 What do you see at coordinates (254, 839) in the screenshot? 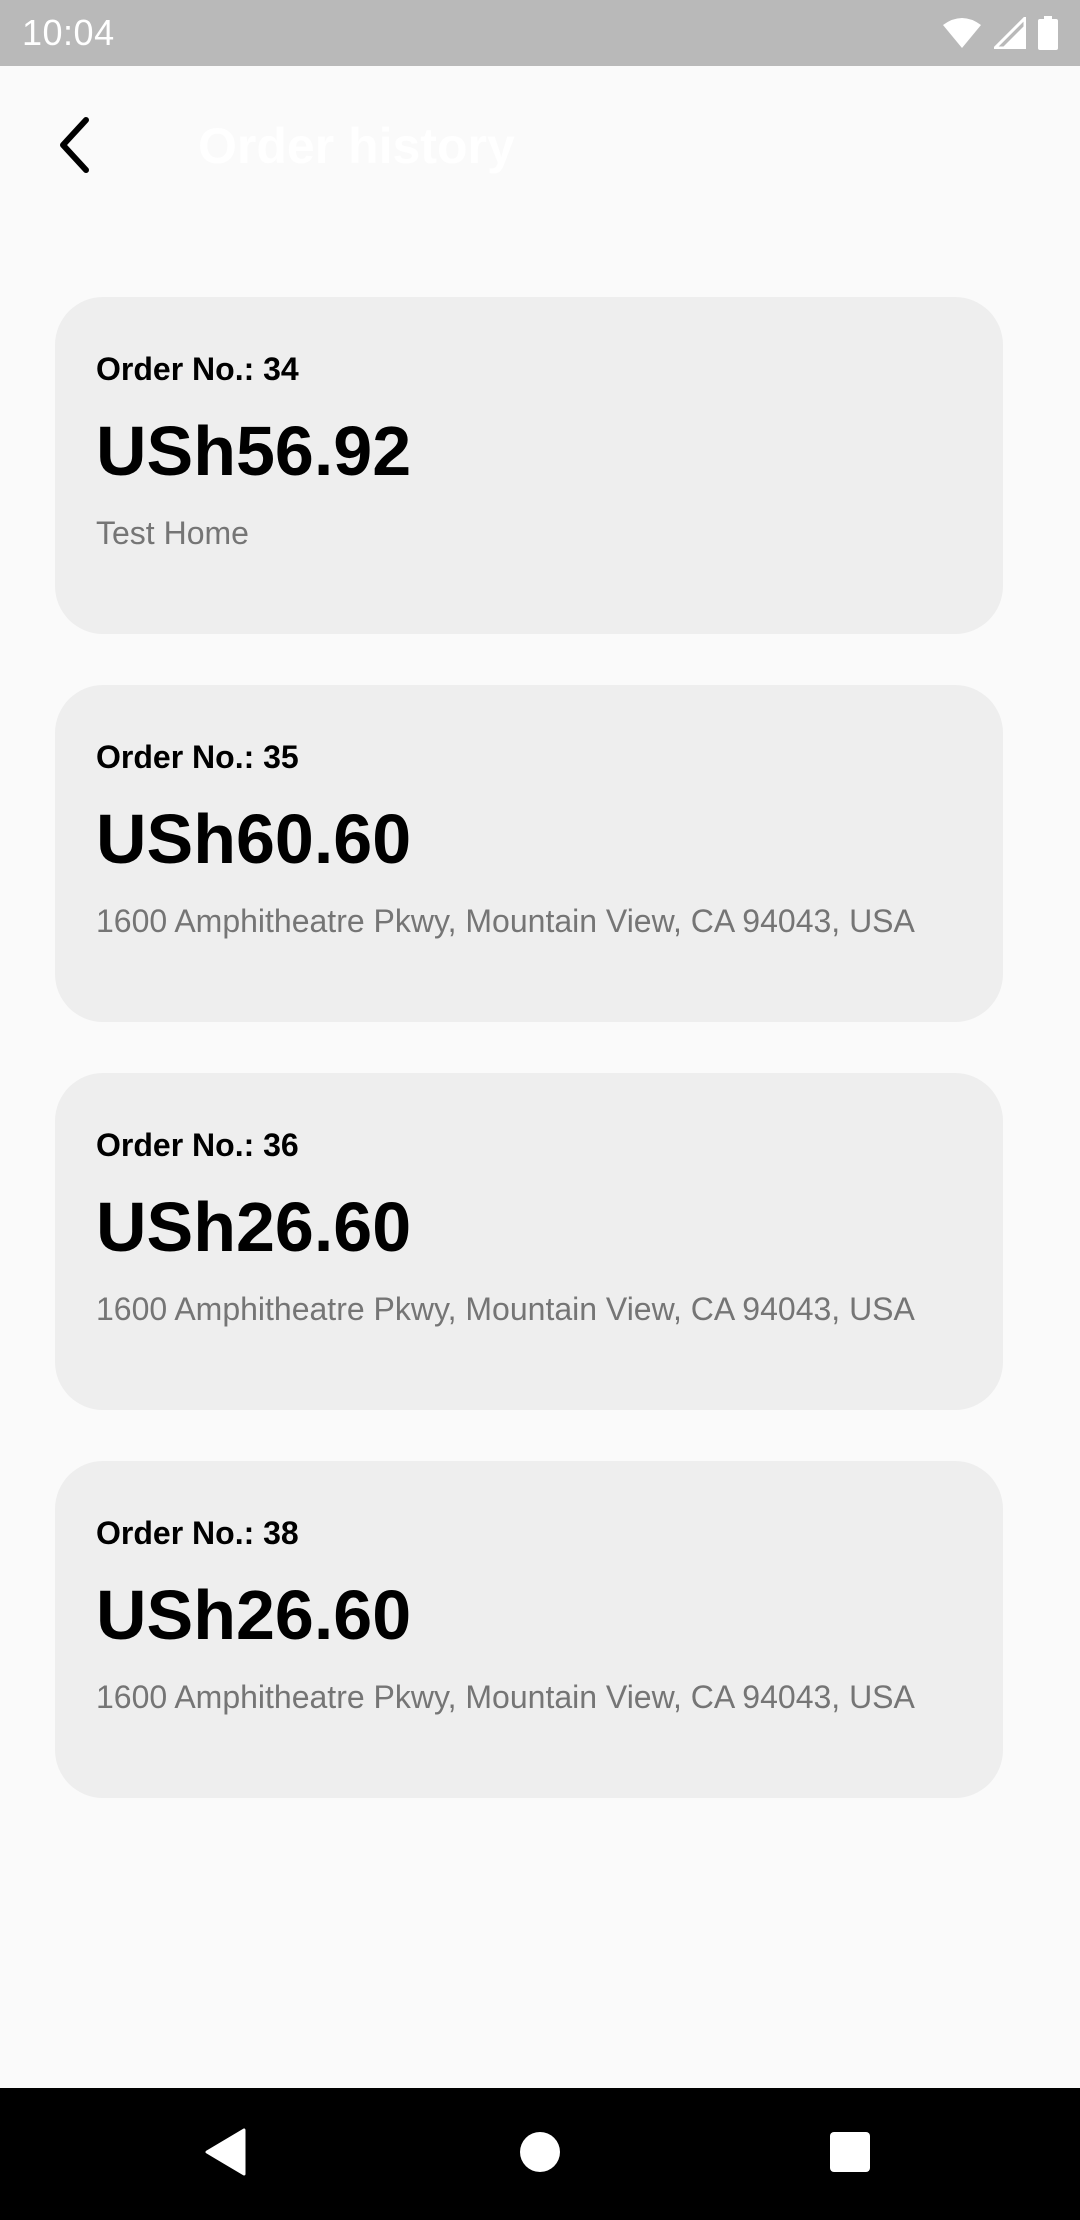
I see `order-amount: USh60.60` at bounding box center [254, 839].